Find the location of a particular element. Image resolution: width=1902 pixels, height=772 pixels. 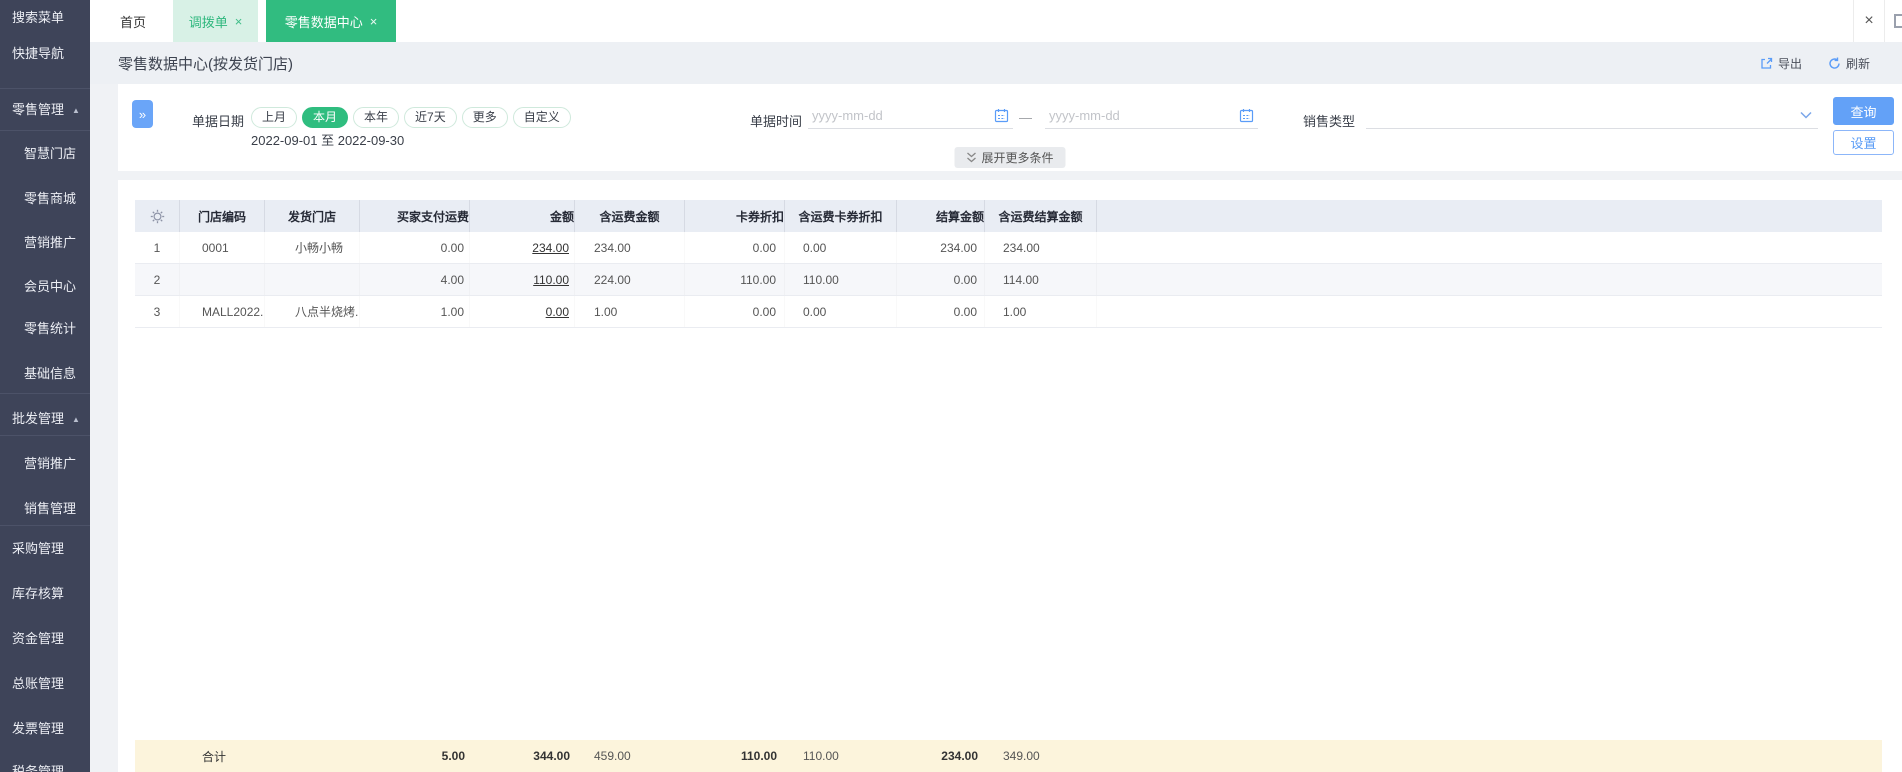

settings-button: 设置 is located at coordinates (1863, 142).